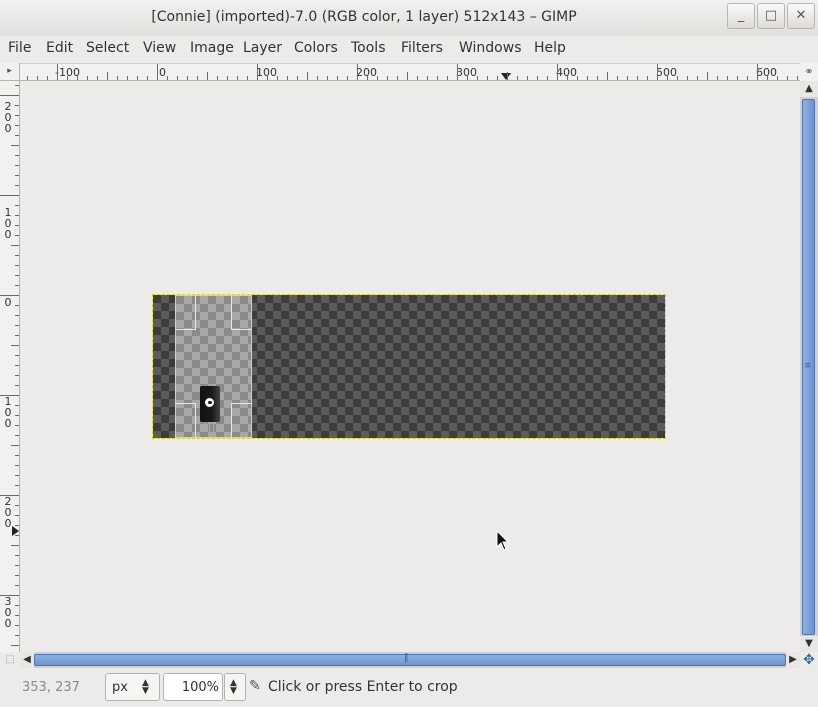 The image size is (818, 707). Describe the element at coordinates (316, 48) in the screenshot. I see `menu-colors: Colors` at that location.